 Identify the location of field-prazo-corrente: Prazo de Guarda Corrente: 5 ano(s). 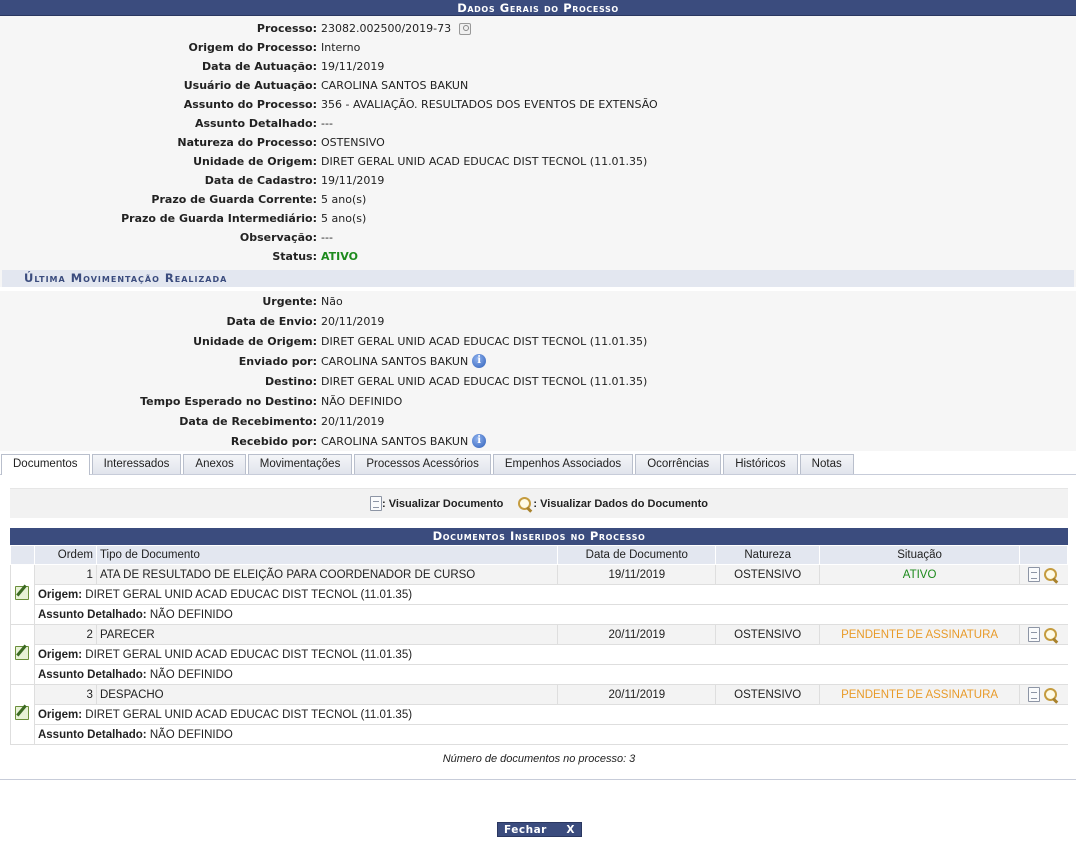
(538, 199).